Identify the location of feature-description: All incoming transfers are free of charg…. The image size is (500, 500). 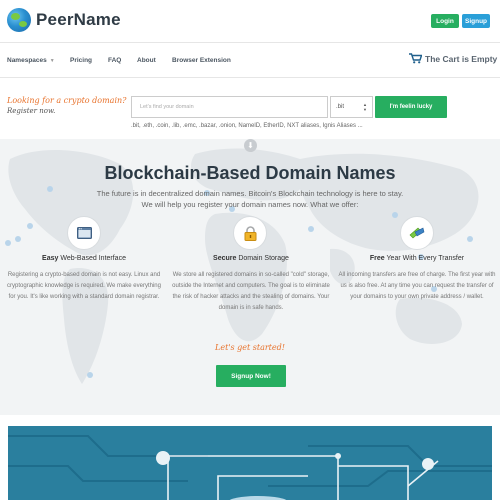
(417, 286).